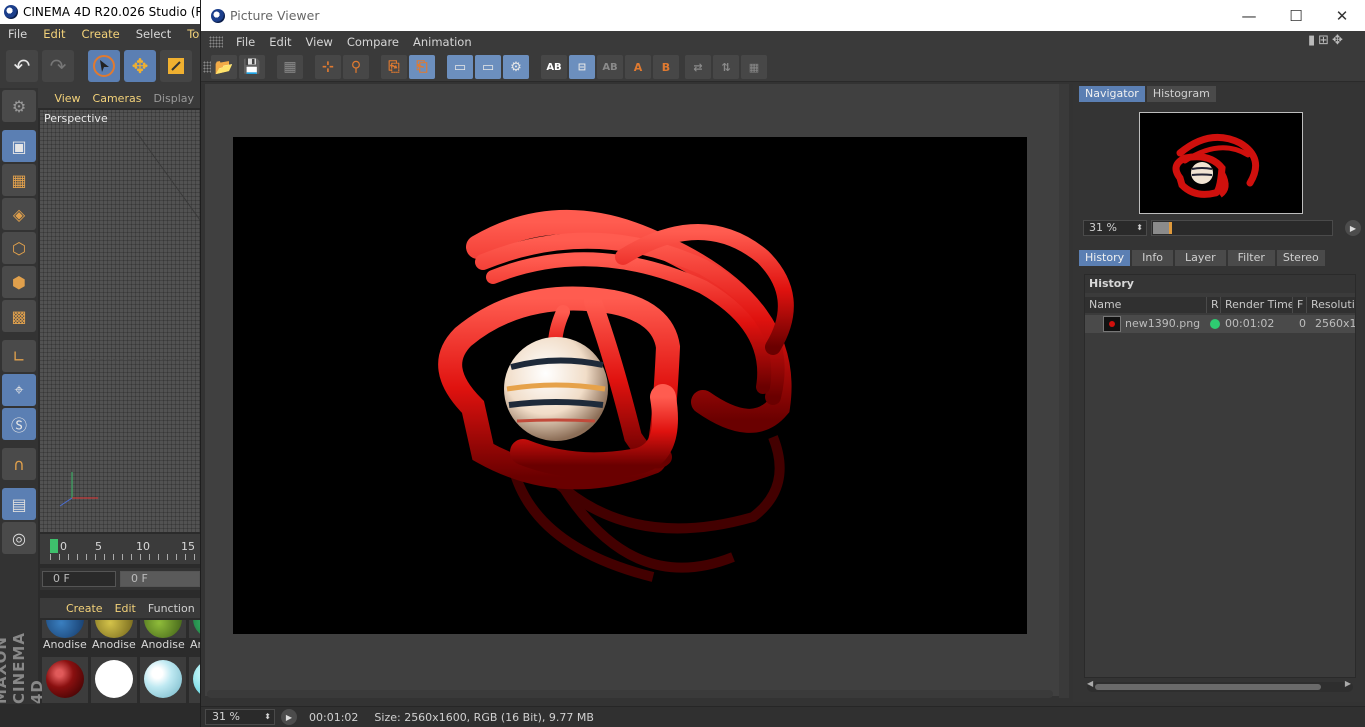  What do you see at coordinates (19, 356) in the screenshot?
I see `axis-icon: ∟` at bounding box center [19, 356].